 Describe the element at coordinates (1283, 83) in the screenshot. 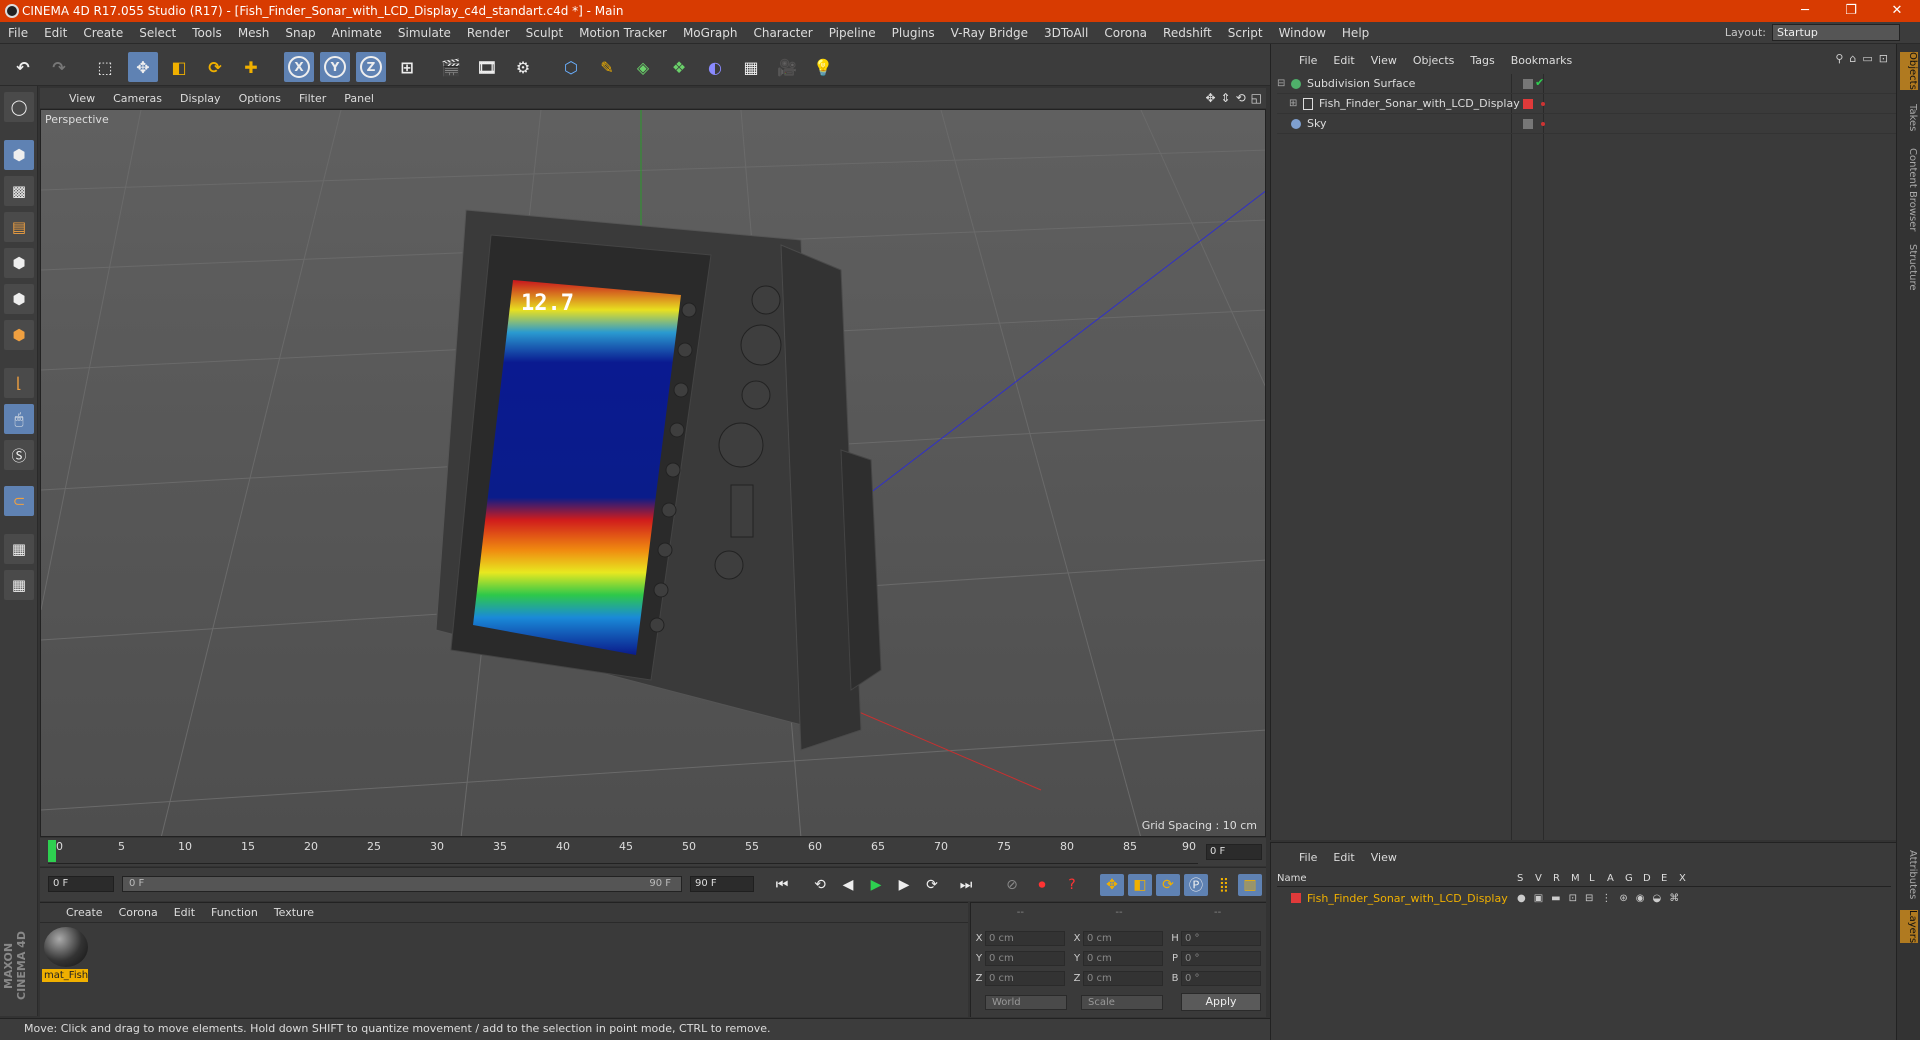

I see `collapse-icon: ⊟` at that location.